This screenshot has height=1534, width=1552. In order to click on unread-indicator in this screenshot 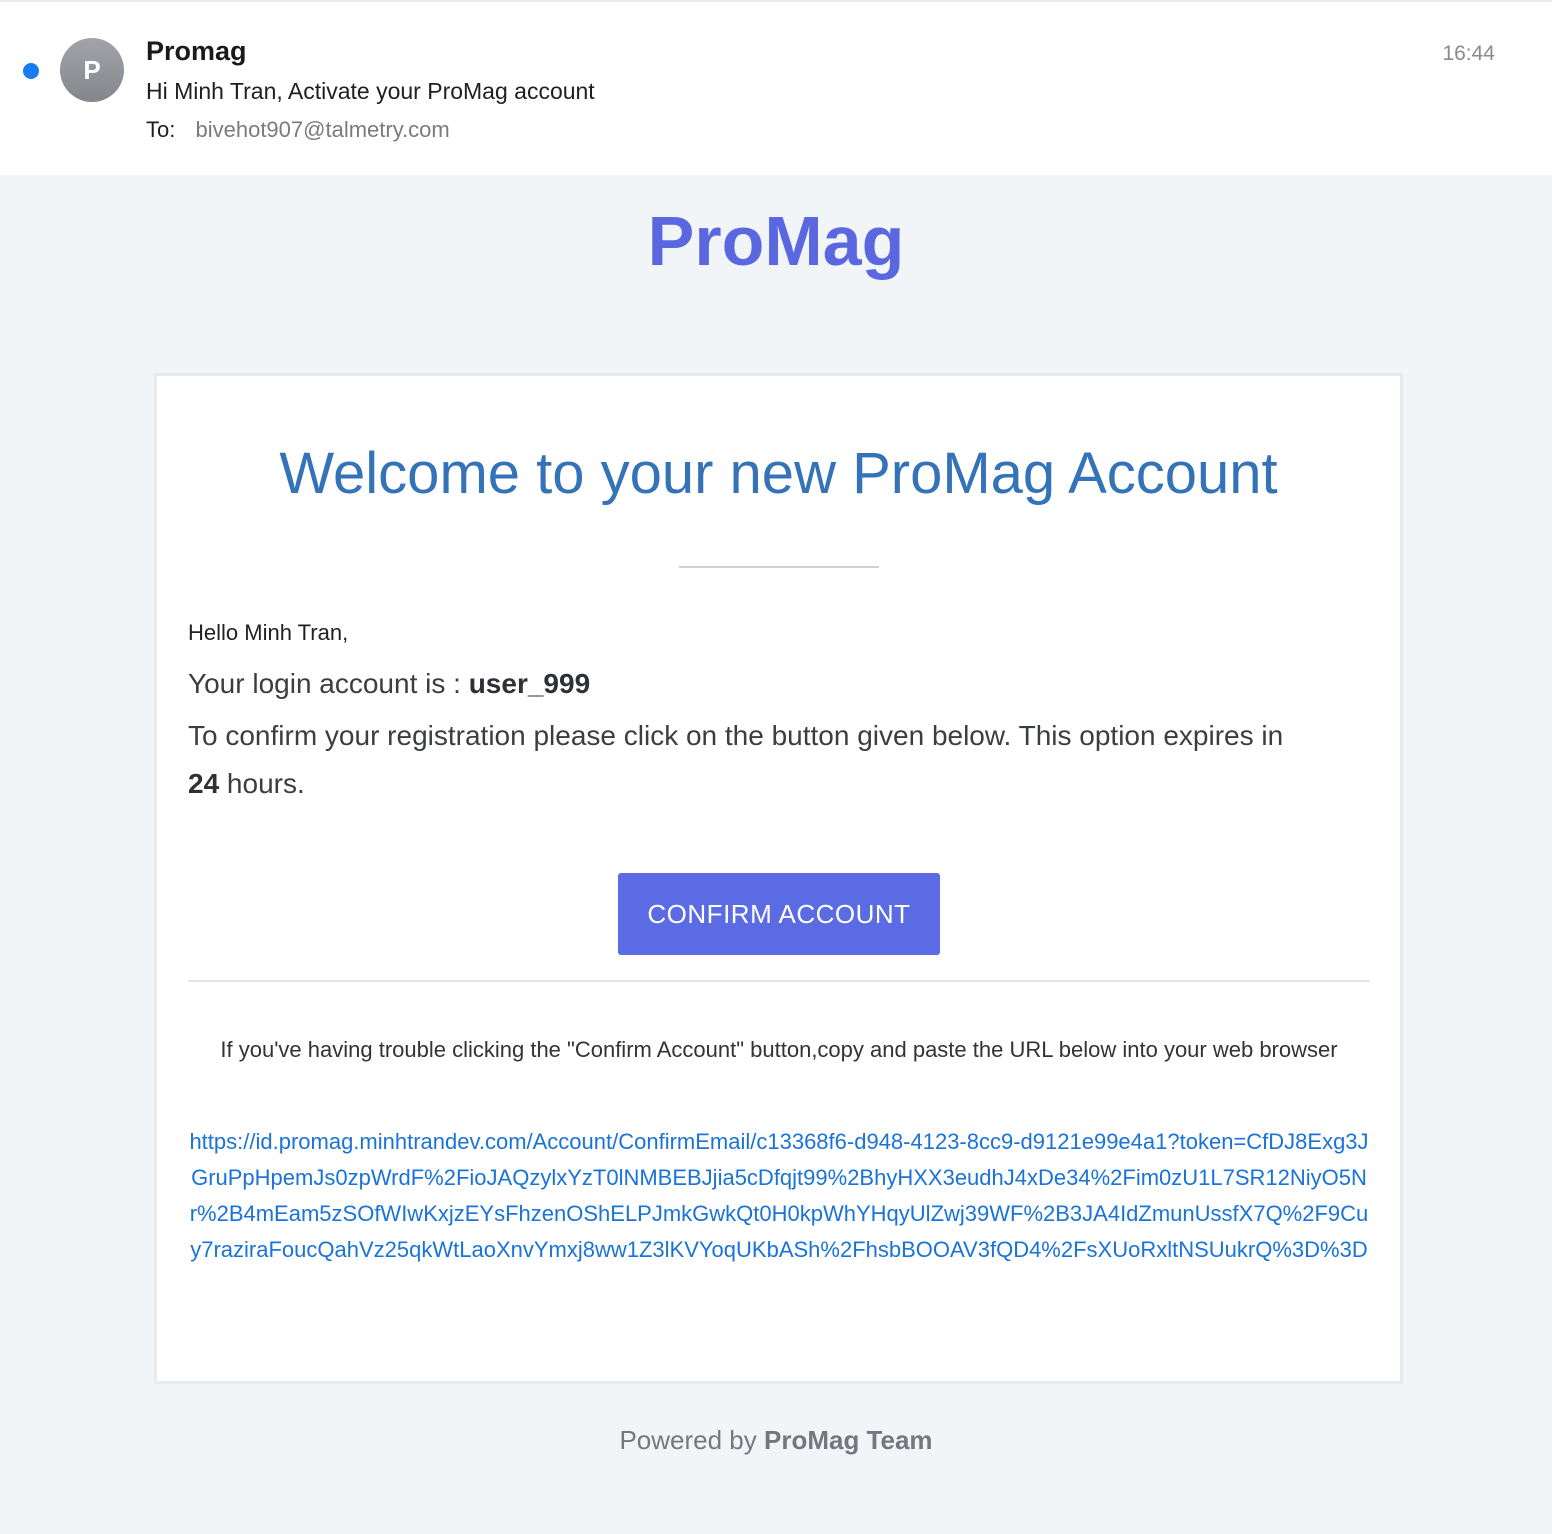, I will do `click(31, 71)`.